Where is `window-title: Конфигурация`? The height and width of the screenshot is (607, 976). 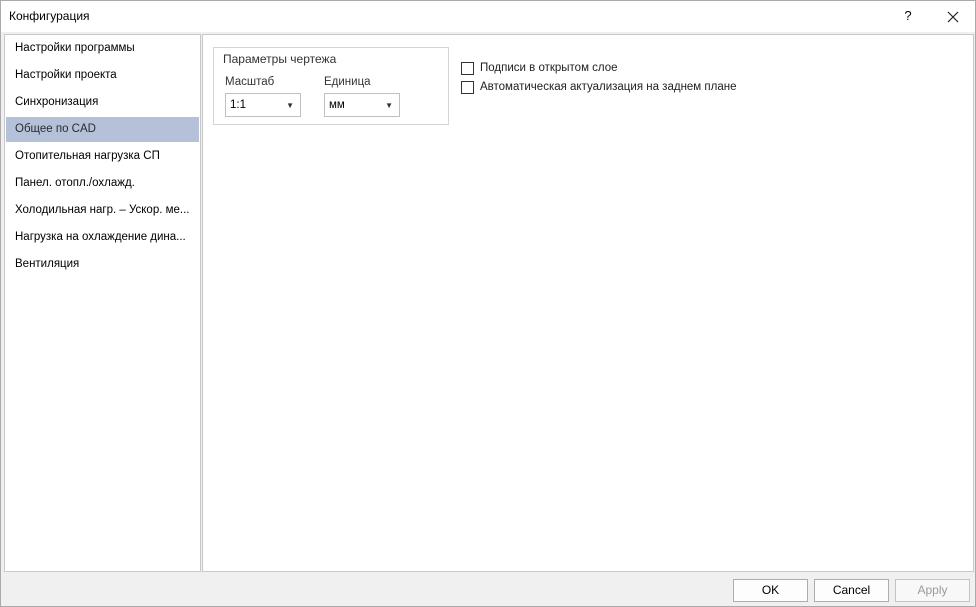
window-title: Конфигурация is located at coordinates (49, 16).